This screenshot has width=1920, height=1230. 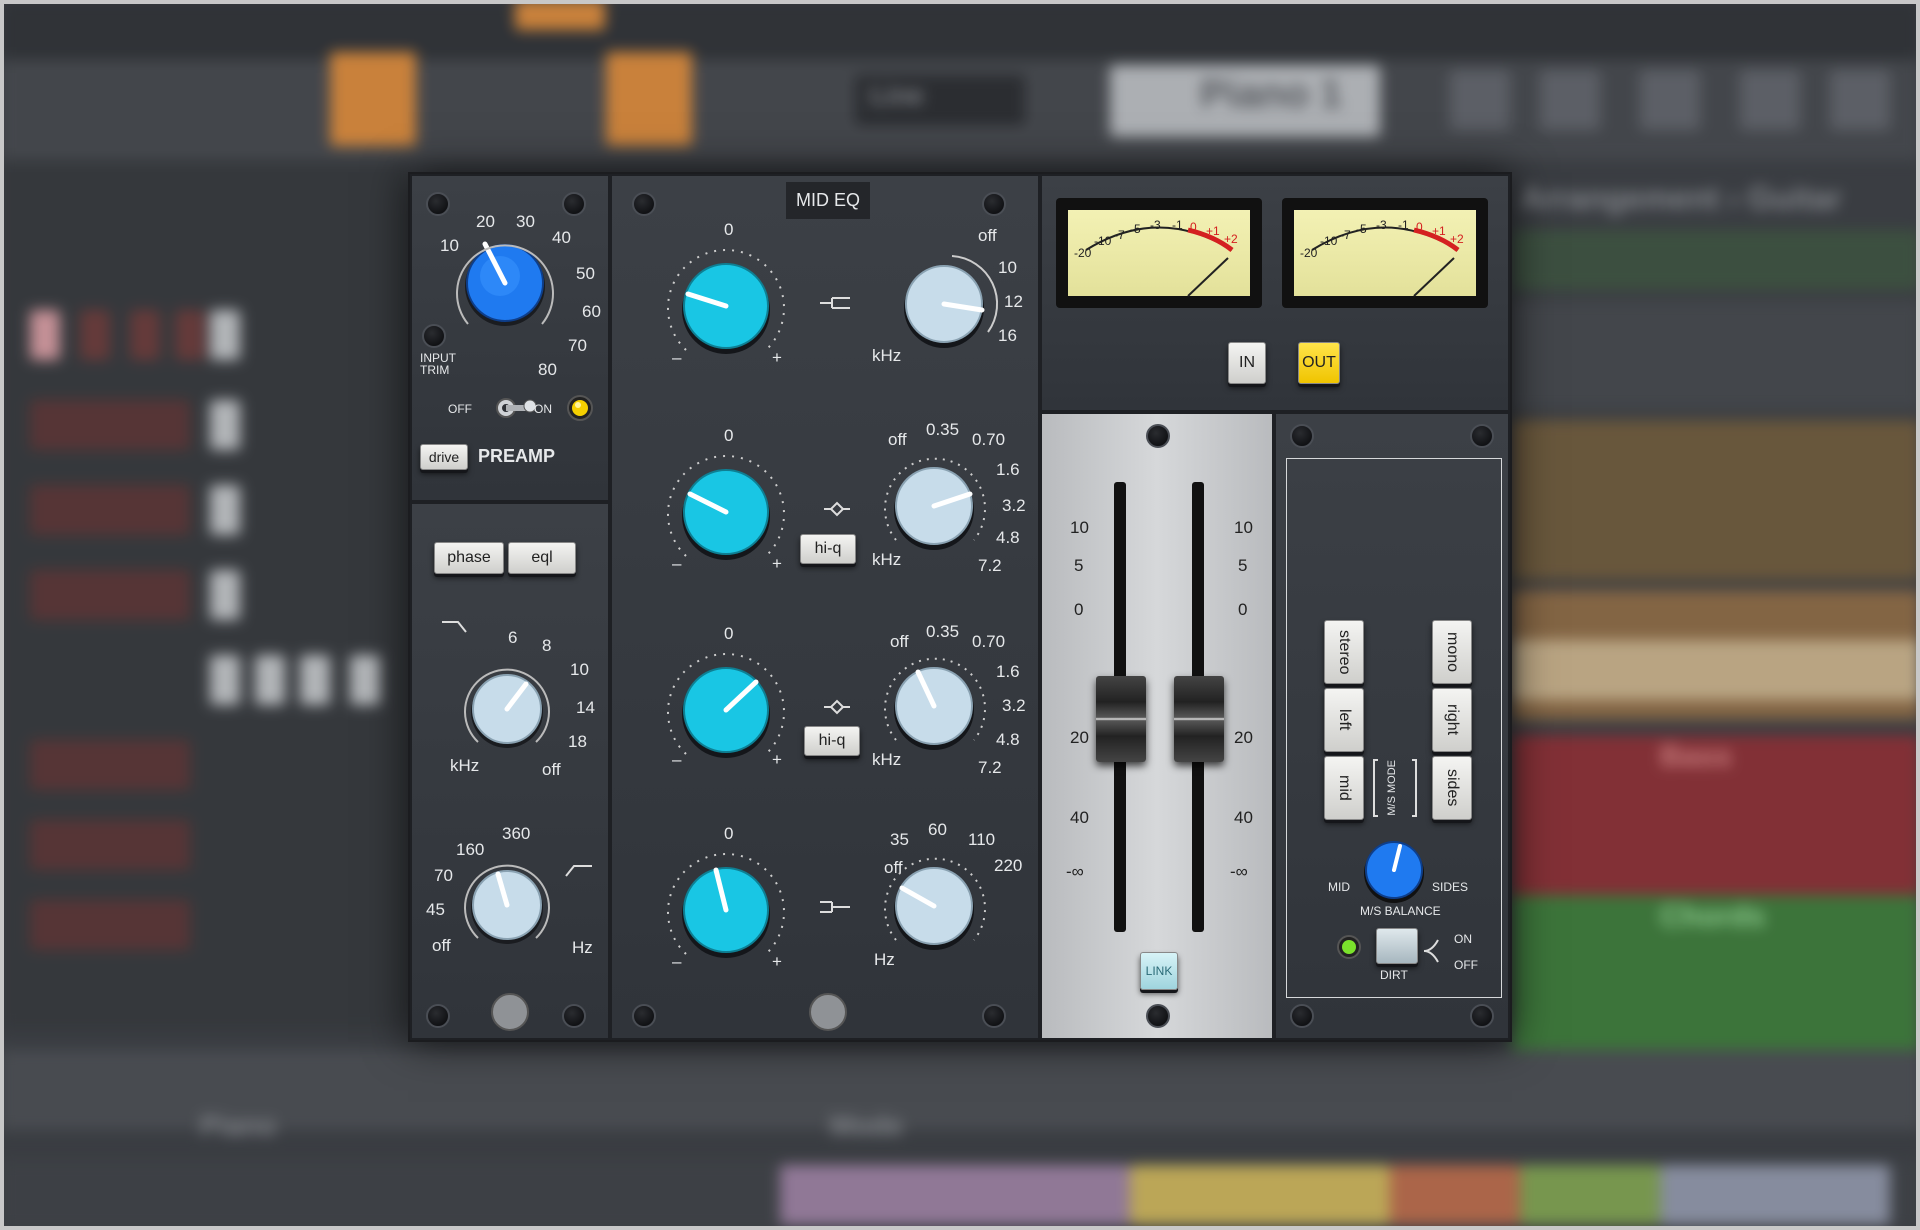 I want to click on band4-gain-knob, so click(x=726, y=910).